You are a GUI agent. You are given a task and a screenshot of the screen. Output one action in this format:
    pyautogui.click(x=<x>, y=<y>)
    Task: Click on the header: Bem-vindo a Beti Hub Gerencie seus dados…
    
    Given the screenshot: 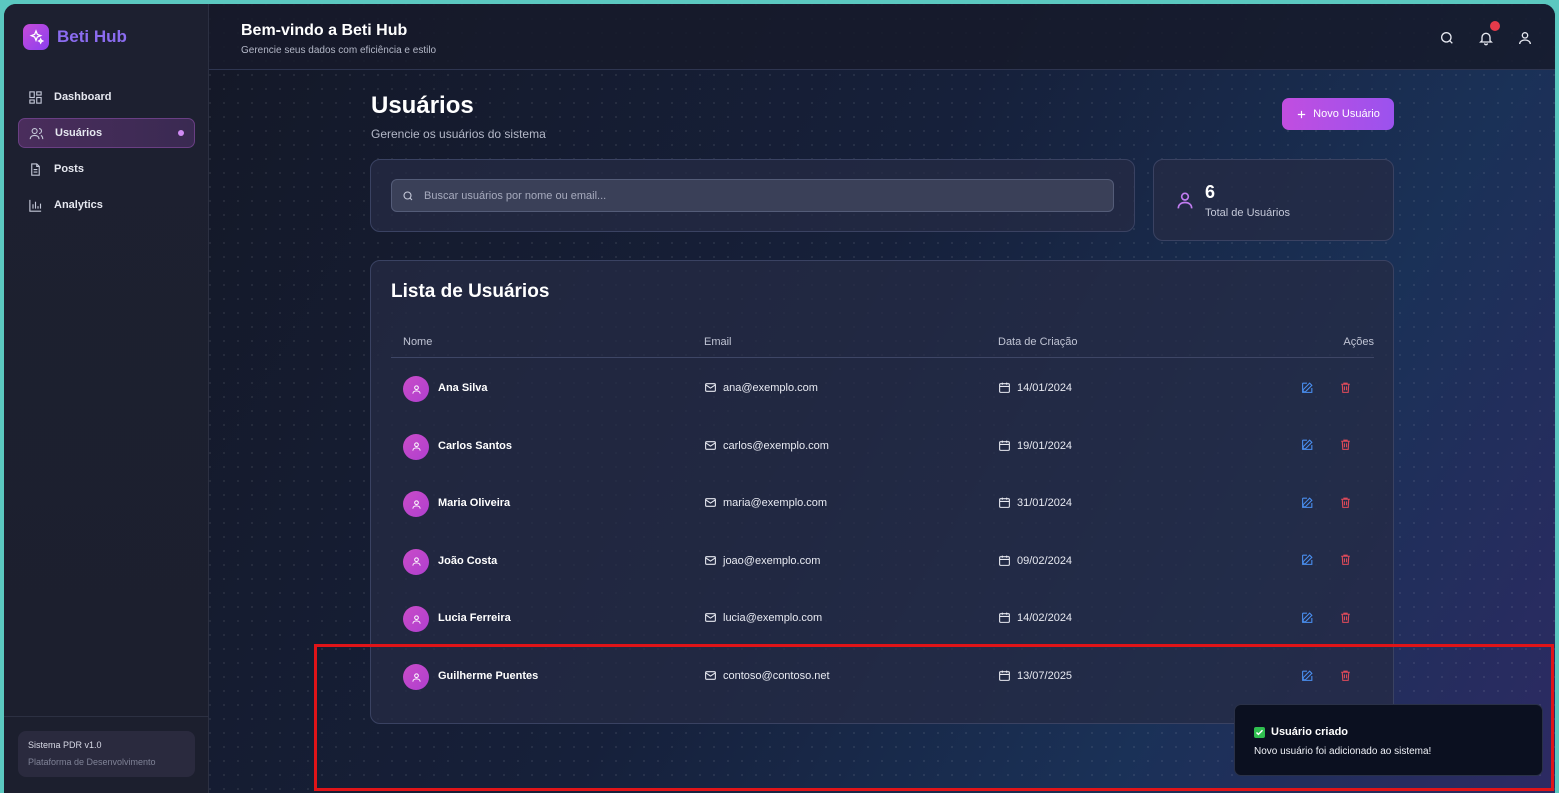 What is the action you would take?
    pyautogui.click(x=882, y=37)
    